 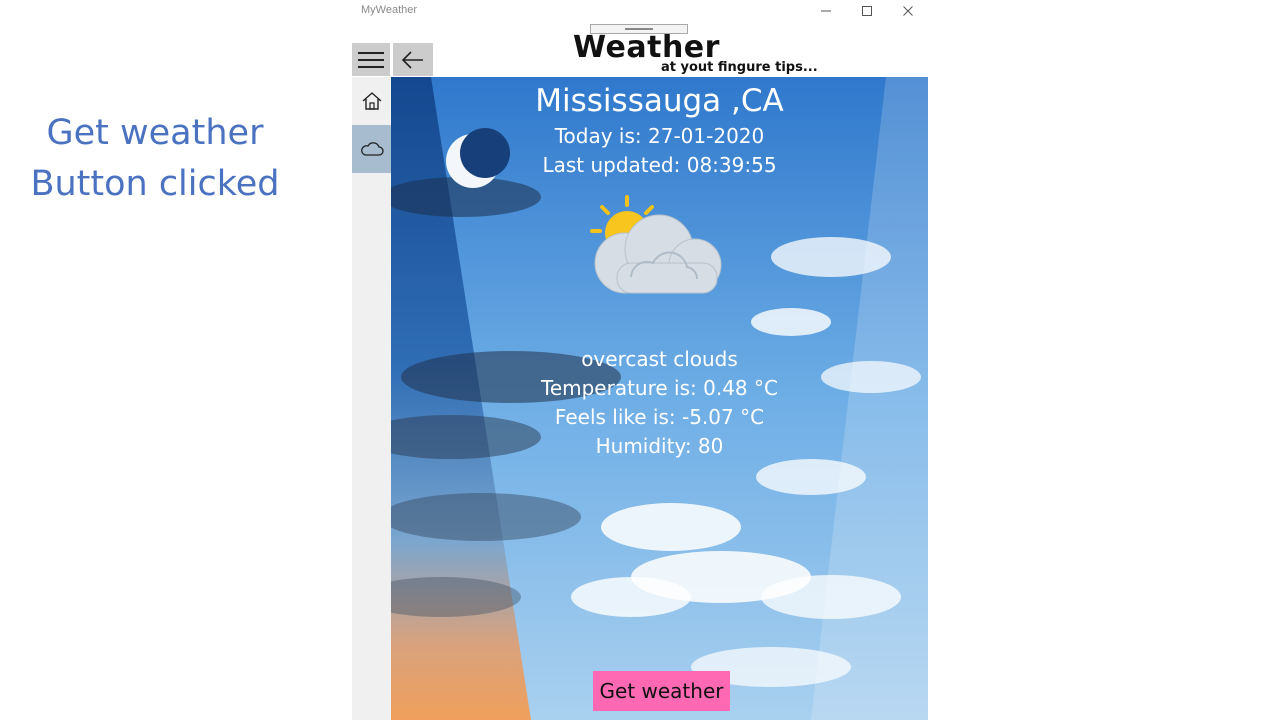 What do you see at coordinates (659, 136) in the screenshot?
I see `date-text: Today is: 27-01-2020` at bounding box center [659, 136].